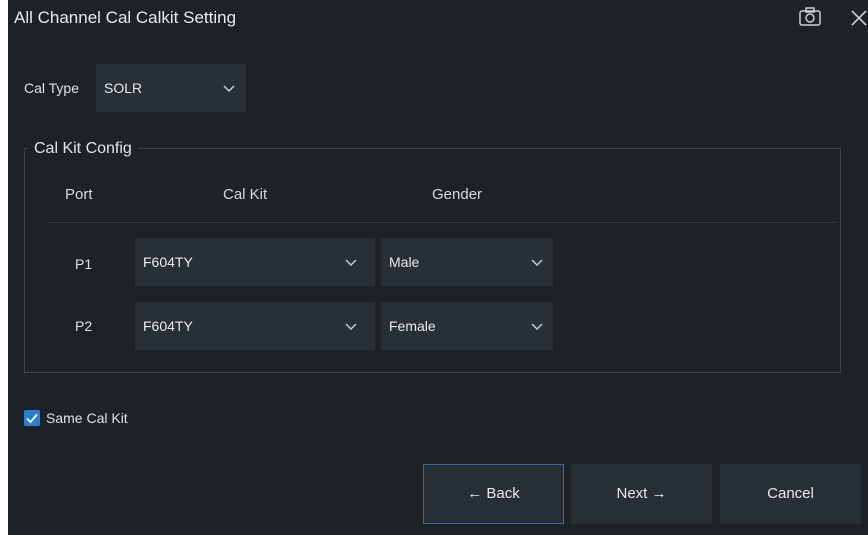  What do you see at coordinates (87, 418) in the screenshot?
I see `same-cal-kit-label: Same Cal Kit` at bounding box center [87, 418].